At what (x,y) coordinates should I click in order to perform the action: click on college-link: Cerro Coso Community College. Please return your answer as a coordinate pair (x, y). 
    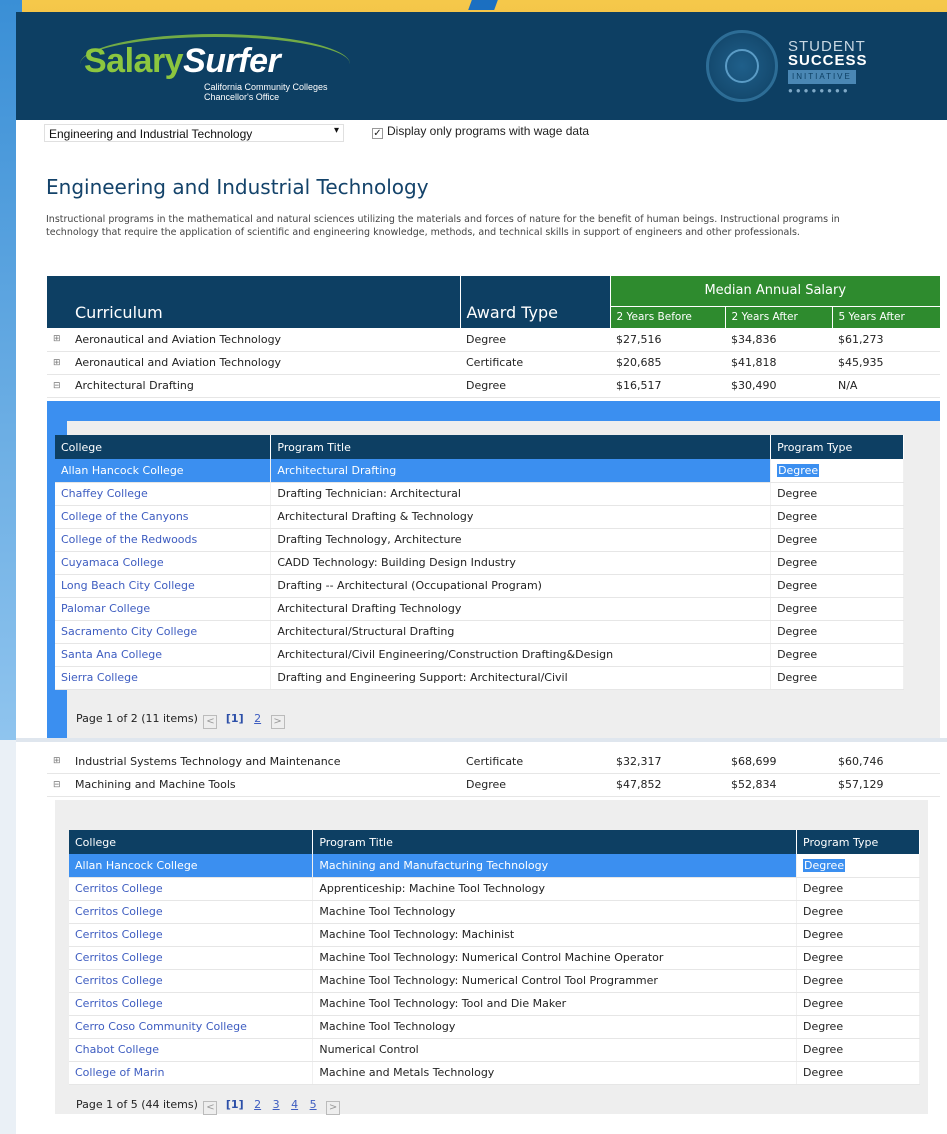
    Looking at the image, I should click on (191, 1027).